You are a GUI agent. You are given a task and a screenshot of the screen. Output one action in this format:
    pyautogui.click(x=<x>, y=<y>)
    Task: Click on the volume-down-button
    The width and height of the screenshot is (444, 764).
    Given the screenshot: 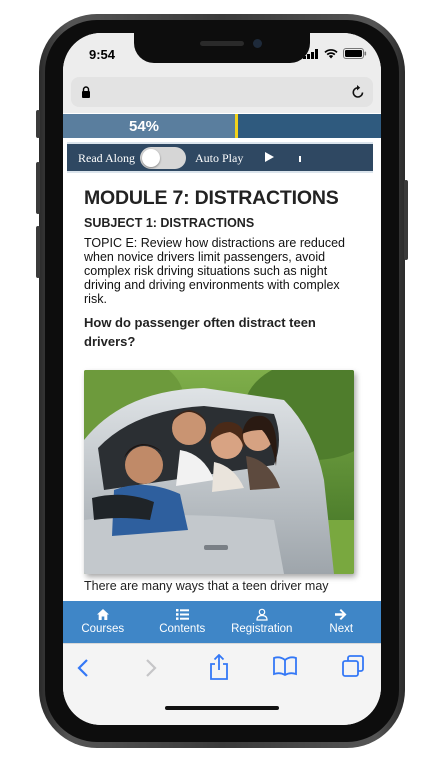 What is the action you would take?
    pyautogui.click(x=38, y=252)
    